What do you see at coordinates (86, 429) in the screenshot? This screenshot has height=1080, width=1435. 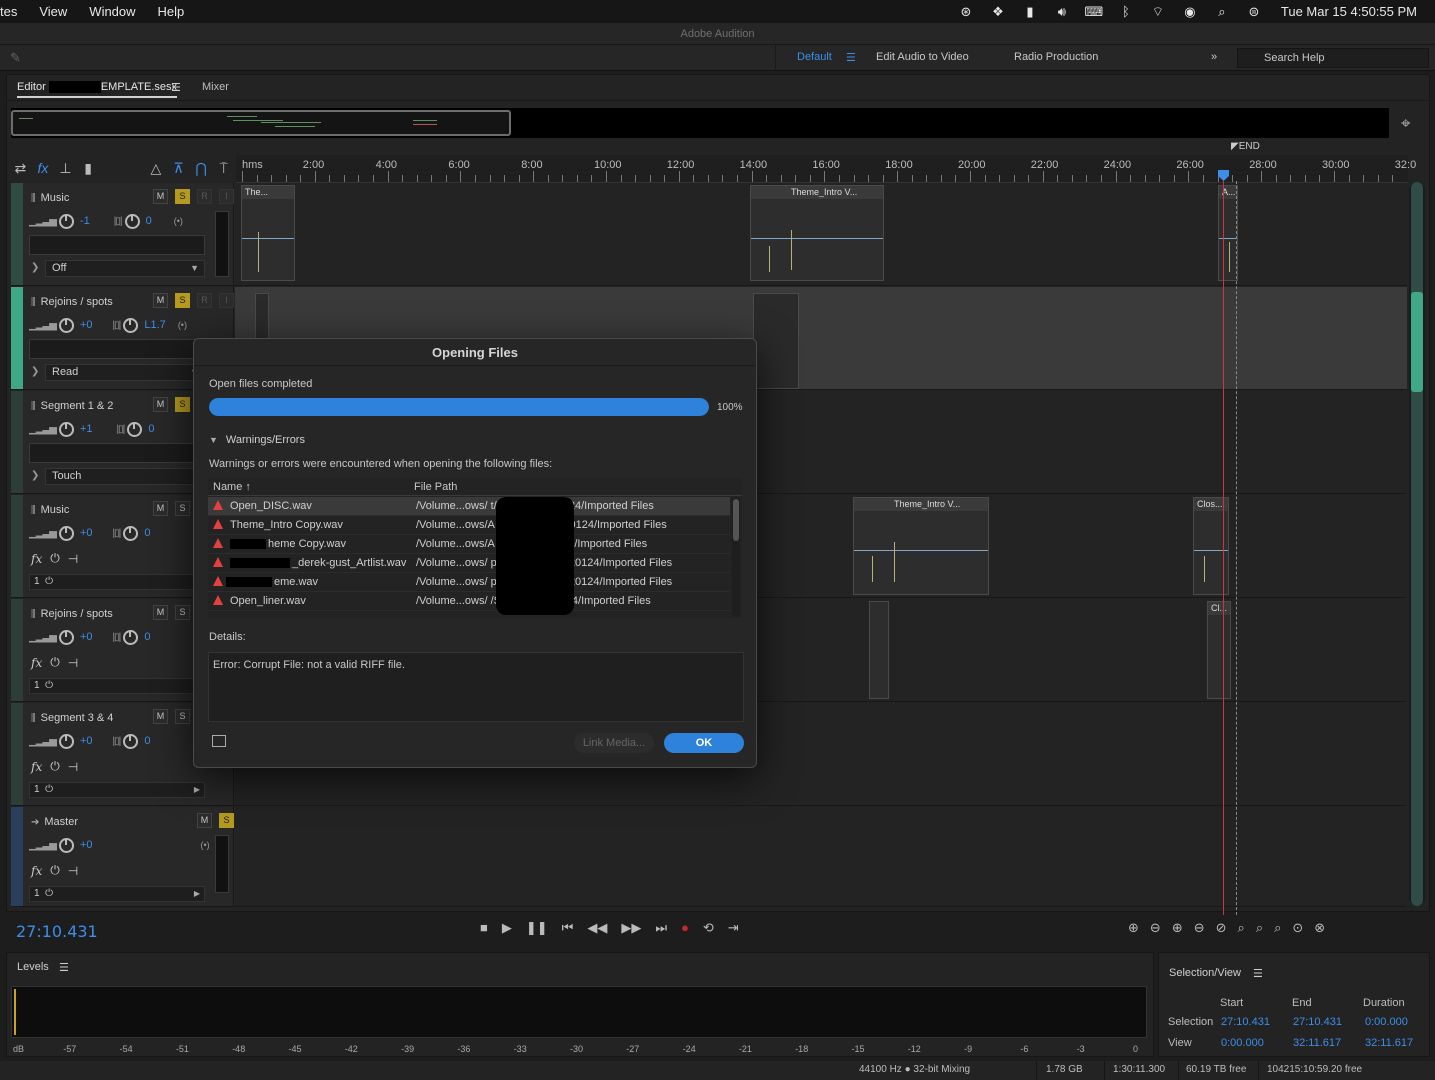 I see `volume-value: +1` at bounding box center [86, 429].